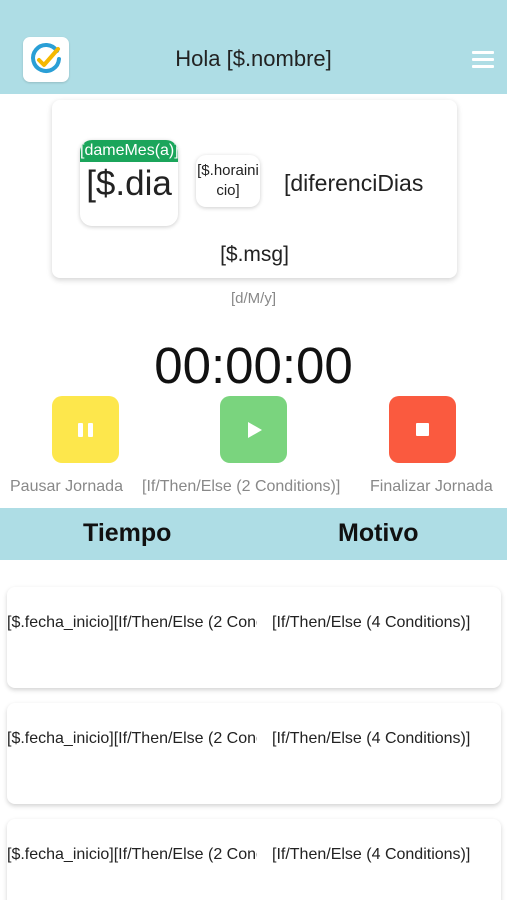 The image size is (507, 900). What do you see at coordinates (253, 298) in the screenshot?
I see `current-date: [d/M/y]` at bounding box center [253, 298].